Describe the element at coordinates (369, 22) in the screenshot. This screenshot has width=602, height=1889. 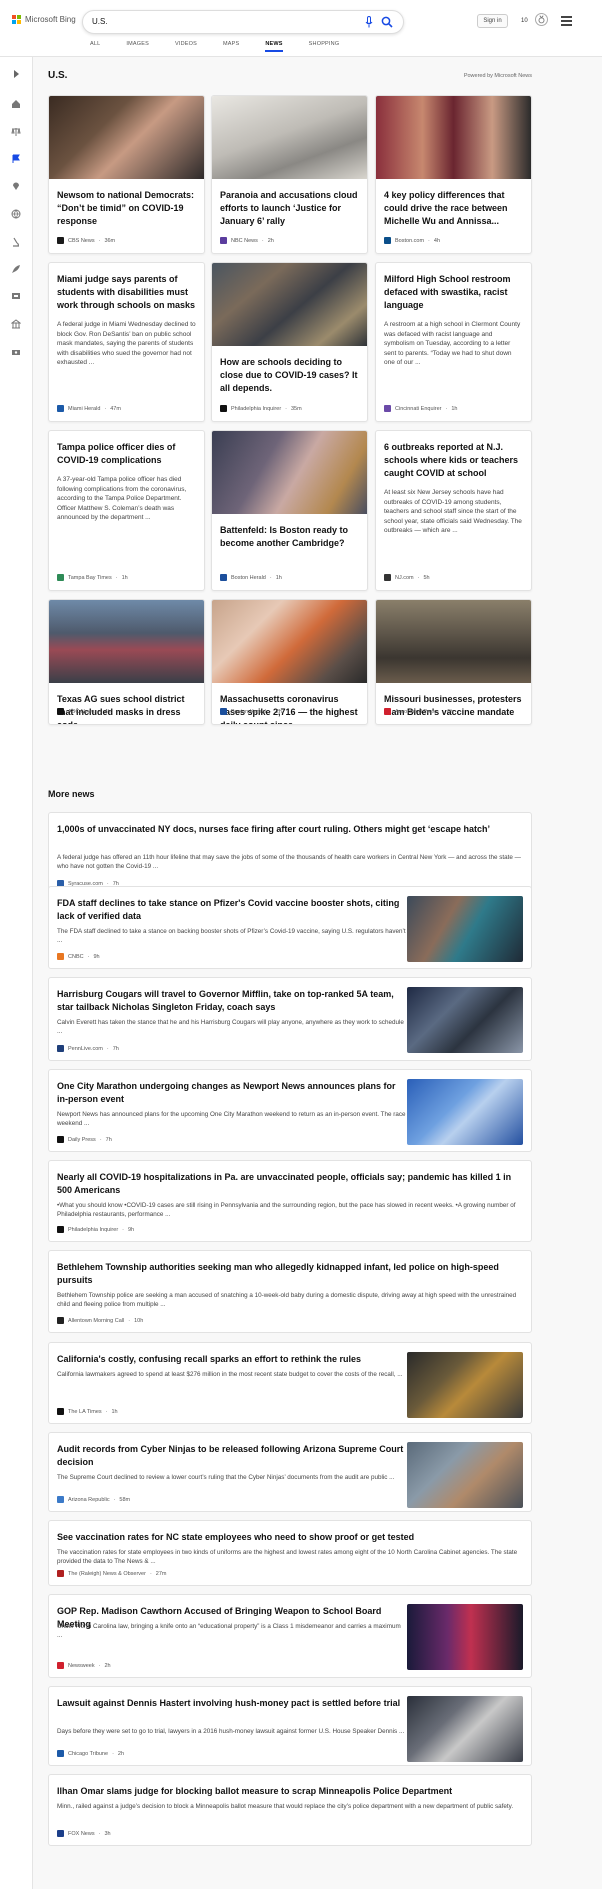
I see `microphone-icon` at that location.